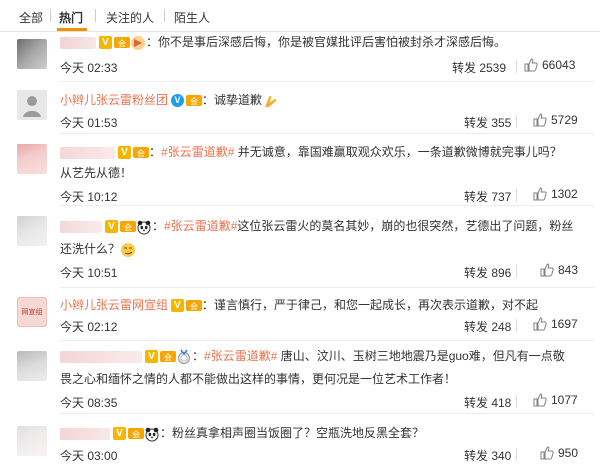  Describe the element at coordinates (89, 327) in the screenshot. I see `comment-time: 今天 02:12` at that location.